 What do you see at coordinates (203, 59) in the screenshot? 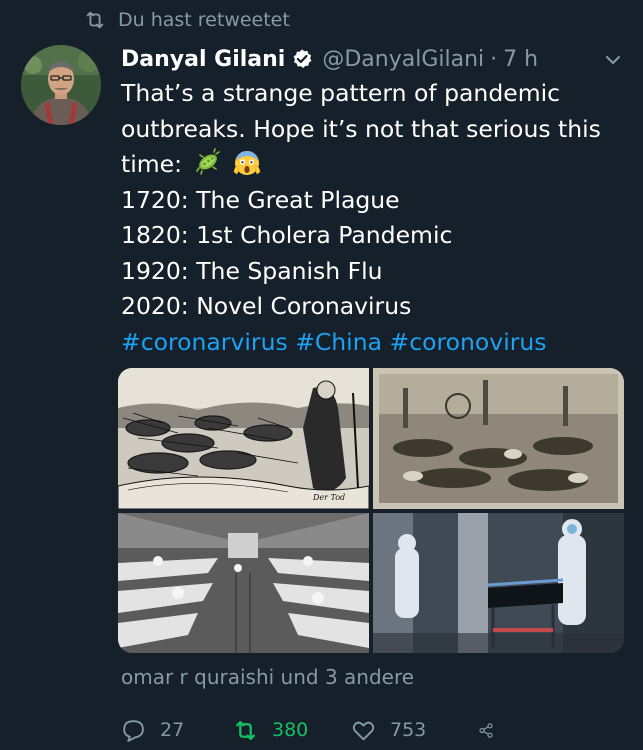
I see `author-display-name: Danyal Gilani` at bounding box center [203, 59].